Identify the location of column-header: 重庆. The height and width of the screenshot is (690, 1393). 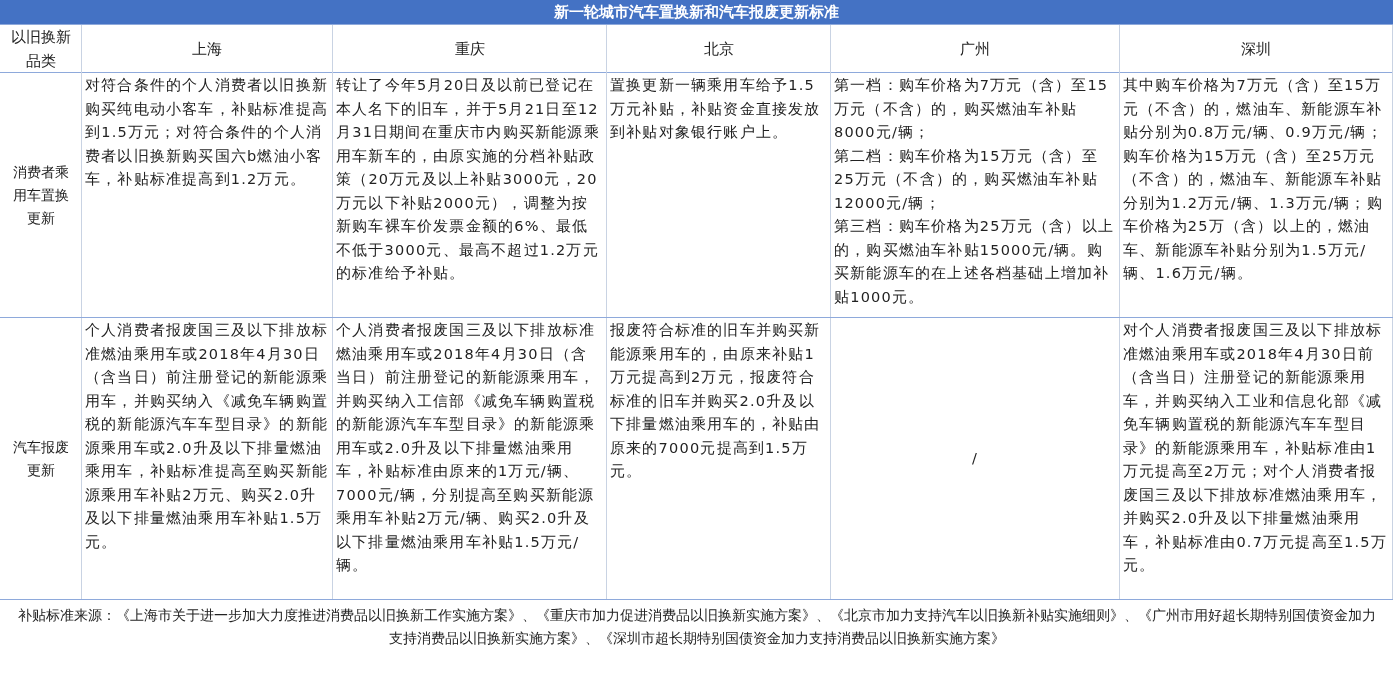
(469, 49).